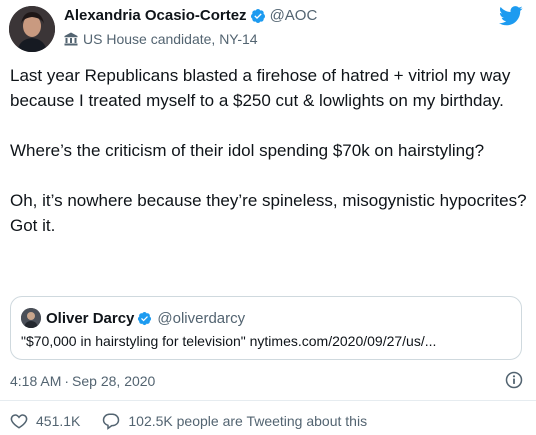 The image size is (536, 435). Describe the element at coordinates (71, 39) in the screenshot. I see `government-building-icon` at that location.